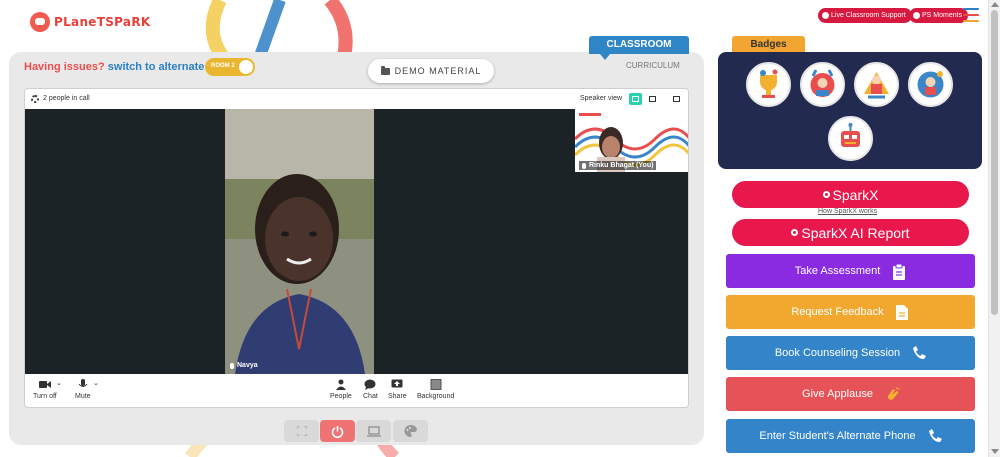  What do you see at coordinates (83, 384) in the screenshot?
I see `microphone-icon` at bounding box center [83, 384].